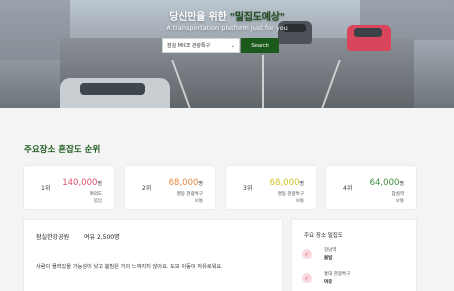  What do you see at coordinates (328, 282) in the screenshot?
I see `side-item-status: 여유` at bounding box center [328, 282].